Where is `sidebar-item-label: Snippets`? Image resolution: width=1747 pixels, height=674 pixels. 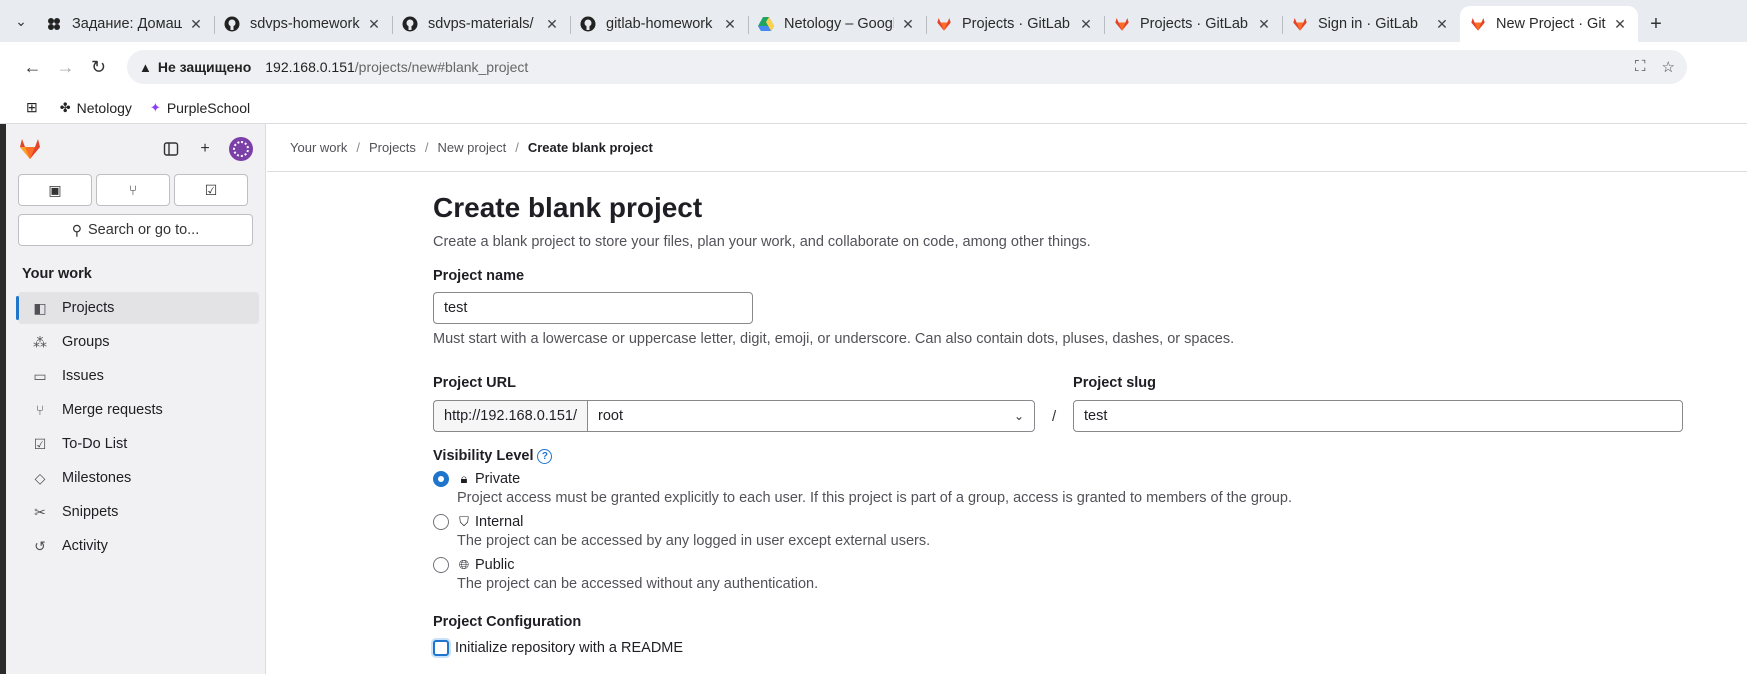 sidebar-item-label: Snippets is located at coordinates (90, 512).